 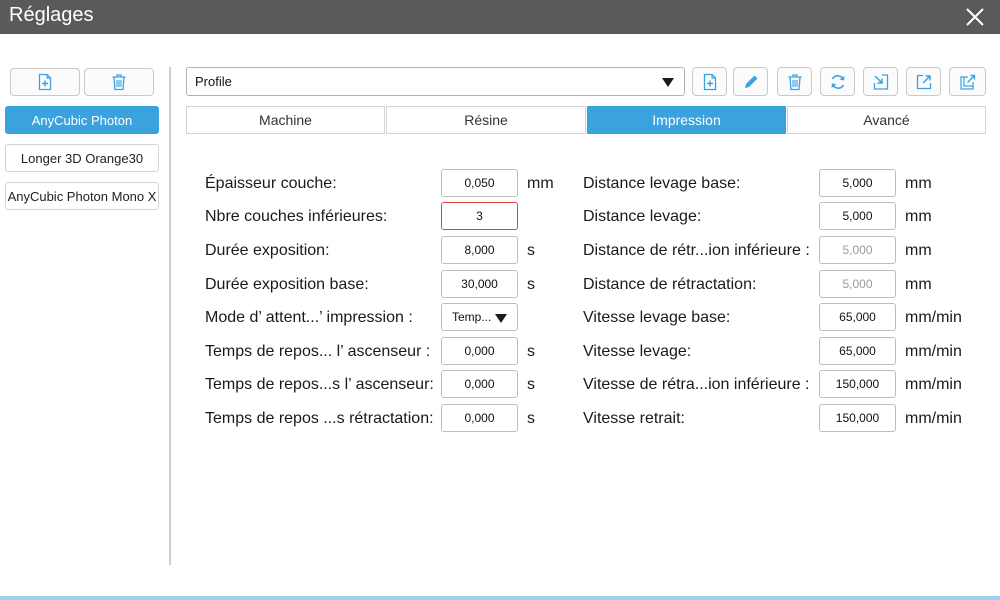 What do you see at coordinates (918, 183) in the screenshot?
I see `base-lift-distance-unit: mm` at bounding box center [918, 183].